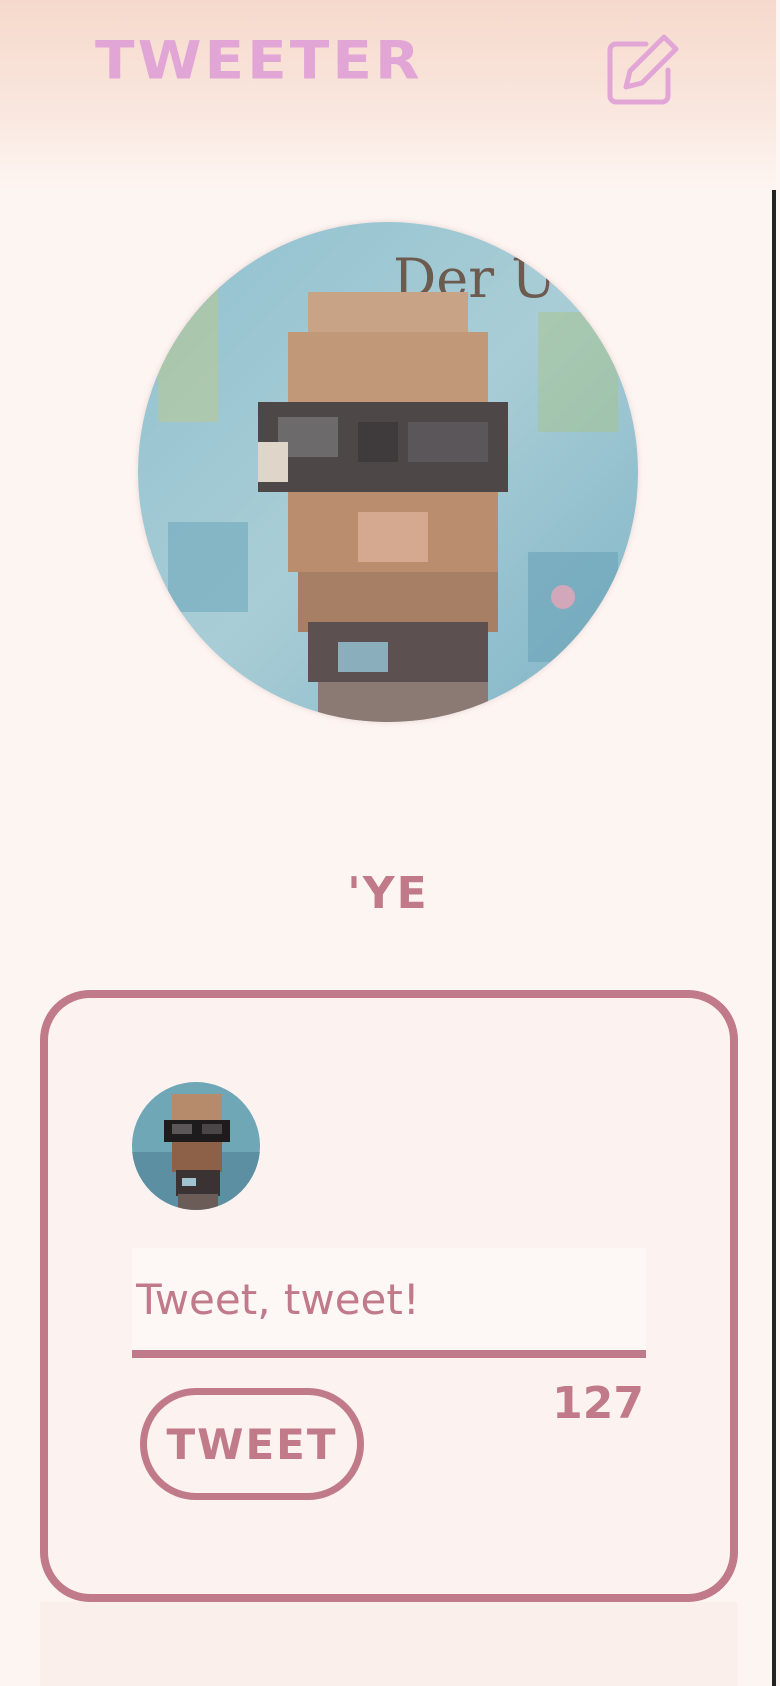  What do you see at coordinates (388, 893) in the screenshot?
I see `profile-username: 'YE` at bounding box center [388, 893].